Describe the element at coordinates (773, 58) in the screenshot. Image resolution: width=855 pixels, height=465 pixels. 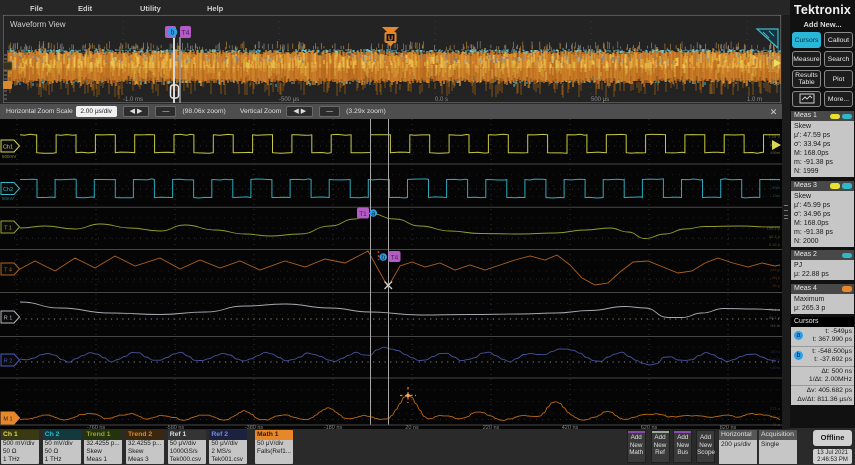
I see `svg-text: 405p` at that location.